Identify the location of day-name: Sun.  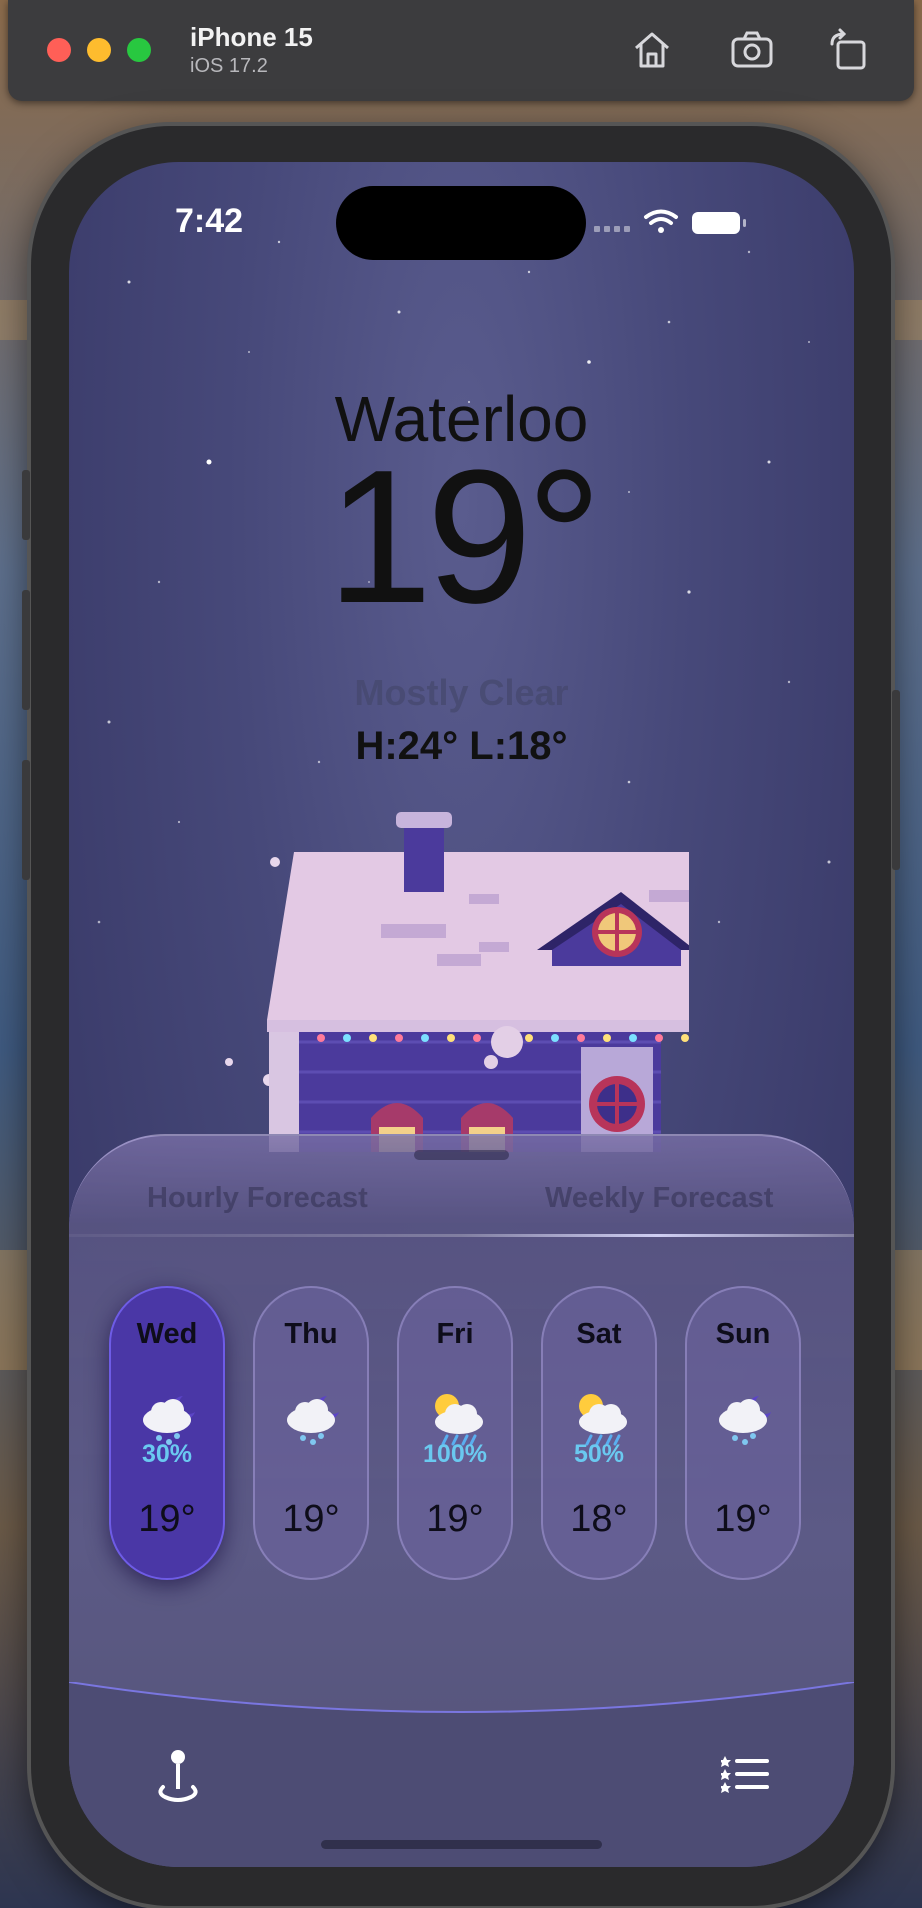
(743, 1334).